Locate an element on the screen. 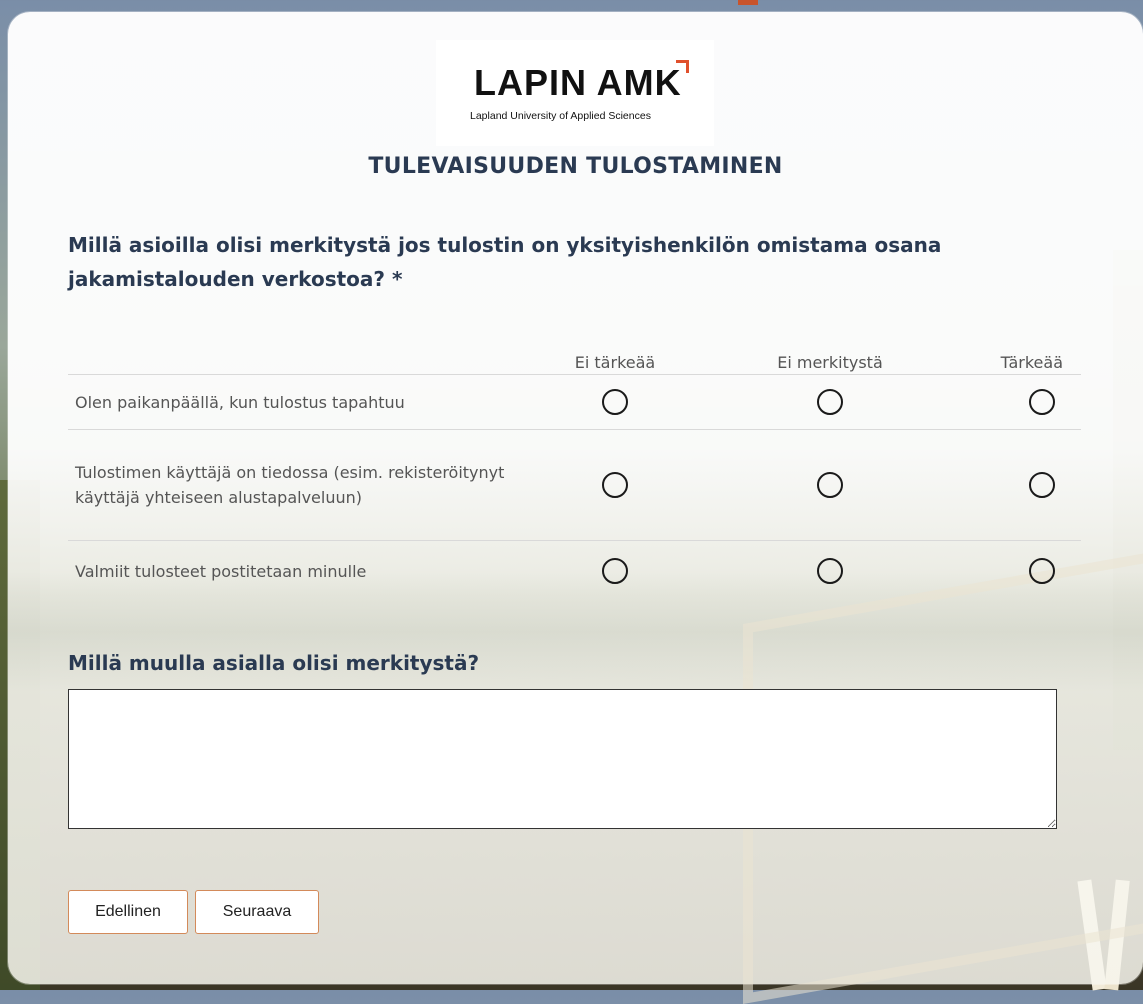 The image size is (1143, 1004). logo-name: LAPIN AMK is located at coordinates (578, 82).